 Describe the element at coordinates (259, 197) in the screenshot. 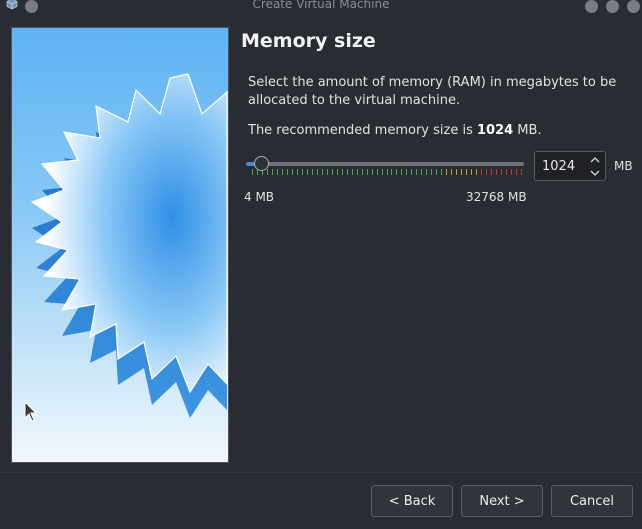

I see `slider-min-label: 4 MB` at that location.